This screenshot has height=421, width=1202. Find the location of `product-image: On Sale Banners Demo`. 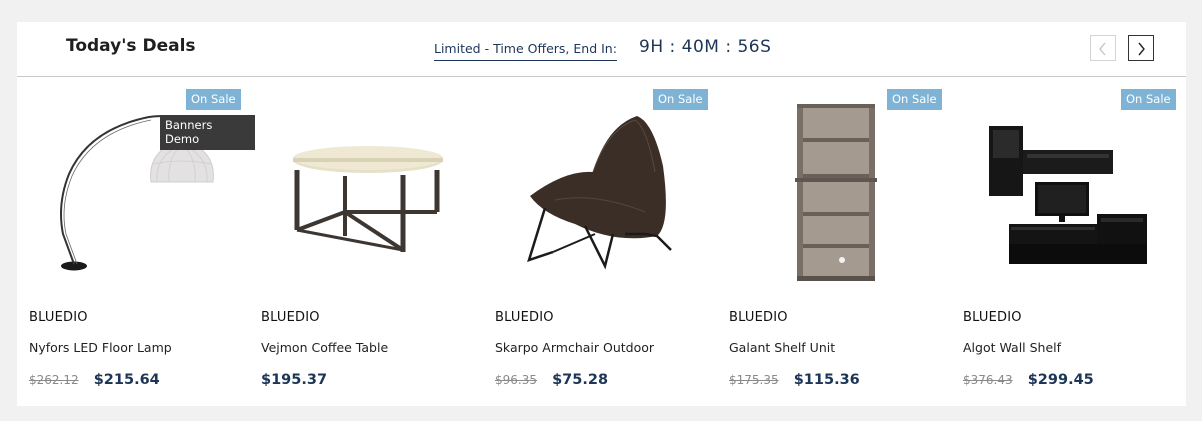

product-image: On Sale Banners Demo is located at coordinates (142, 189).